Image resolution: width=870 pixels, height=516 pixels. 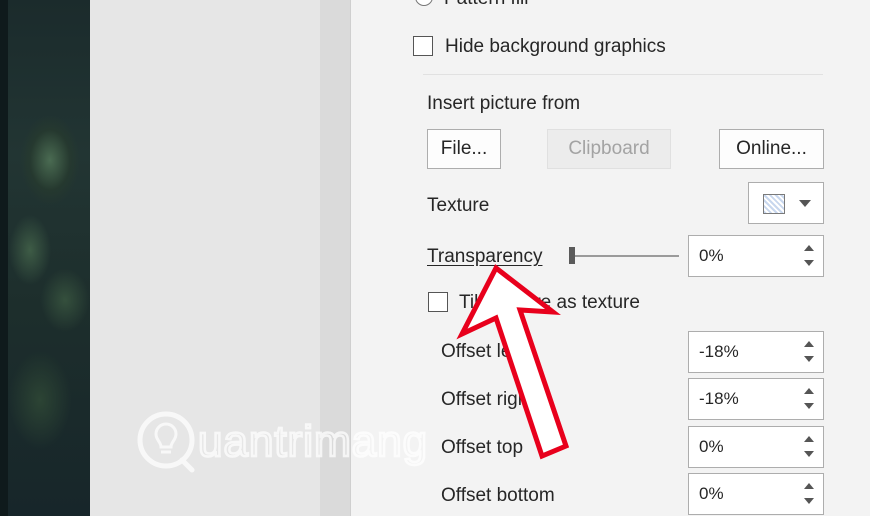 I want to click on quantrimang-watermark: uantrimang, so click(x=282, y=442).